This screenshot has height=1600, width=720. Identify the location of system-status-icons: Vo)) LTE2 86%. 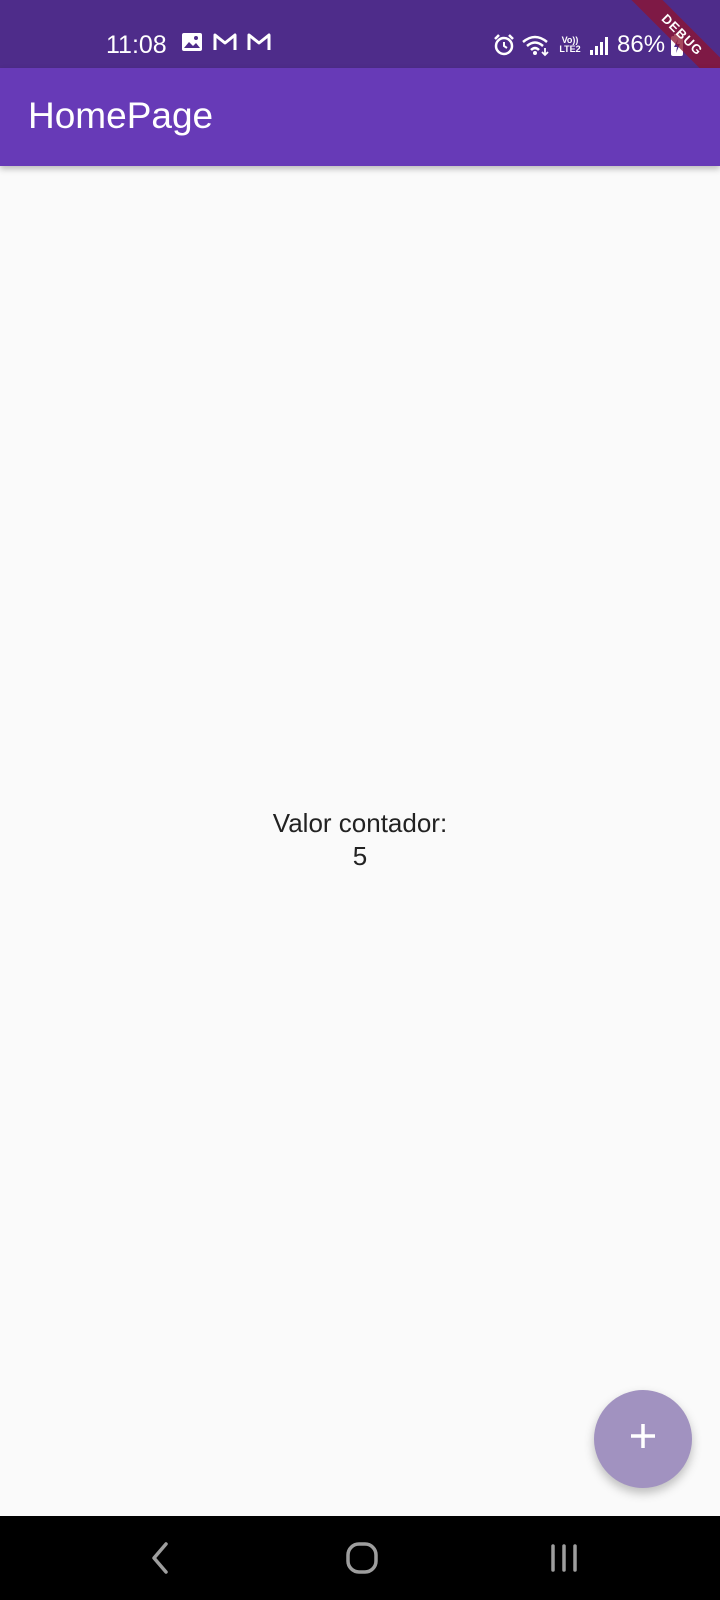
(588, 45).